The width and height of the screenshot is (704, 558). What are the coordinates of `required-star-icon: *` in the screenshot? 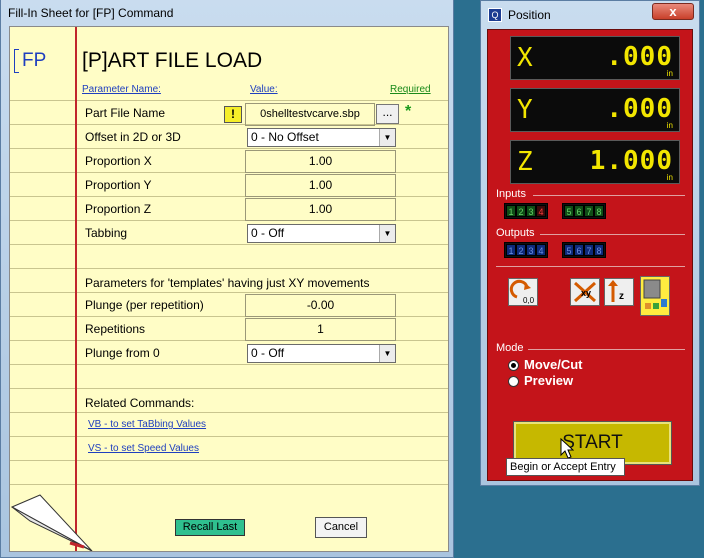 It's located at (408, 111).